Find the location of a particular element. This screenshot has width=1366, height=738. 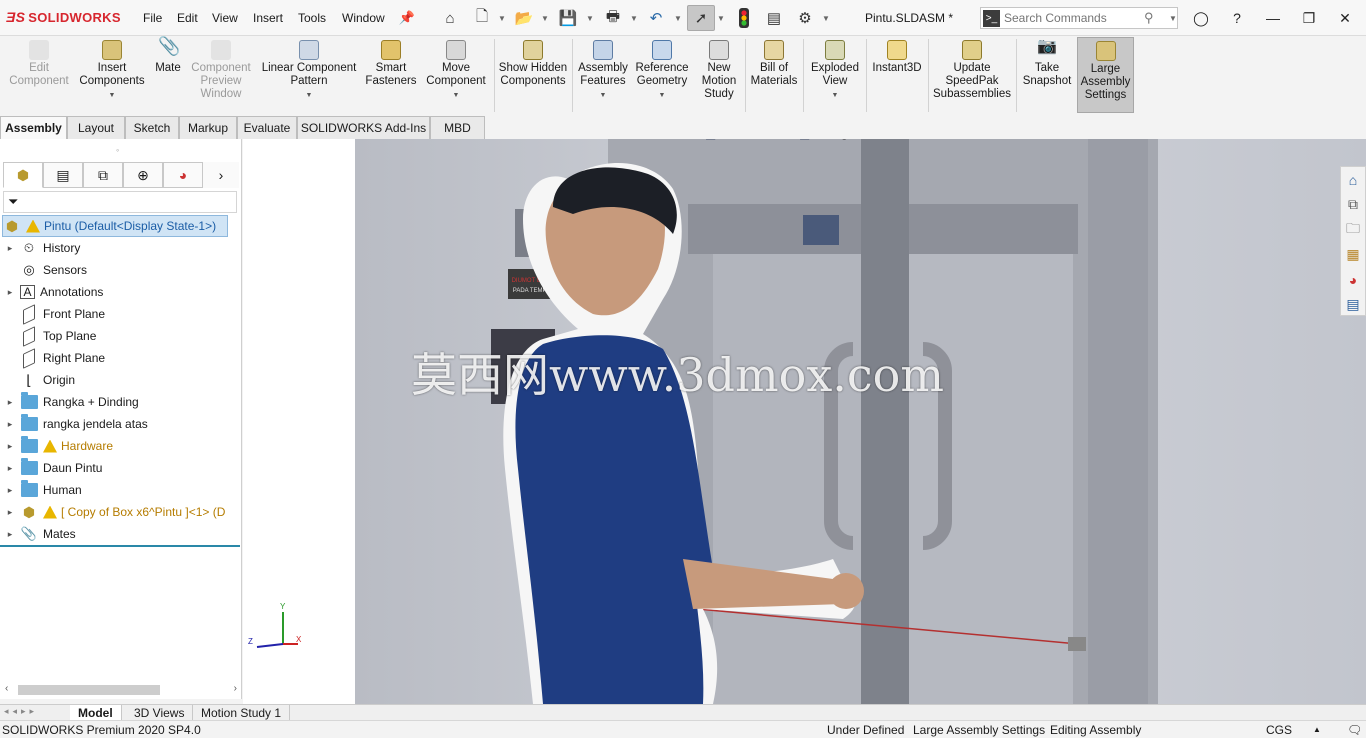

rebuild-icon is located at coordinates (744, 18).